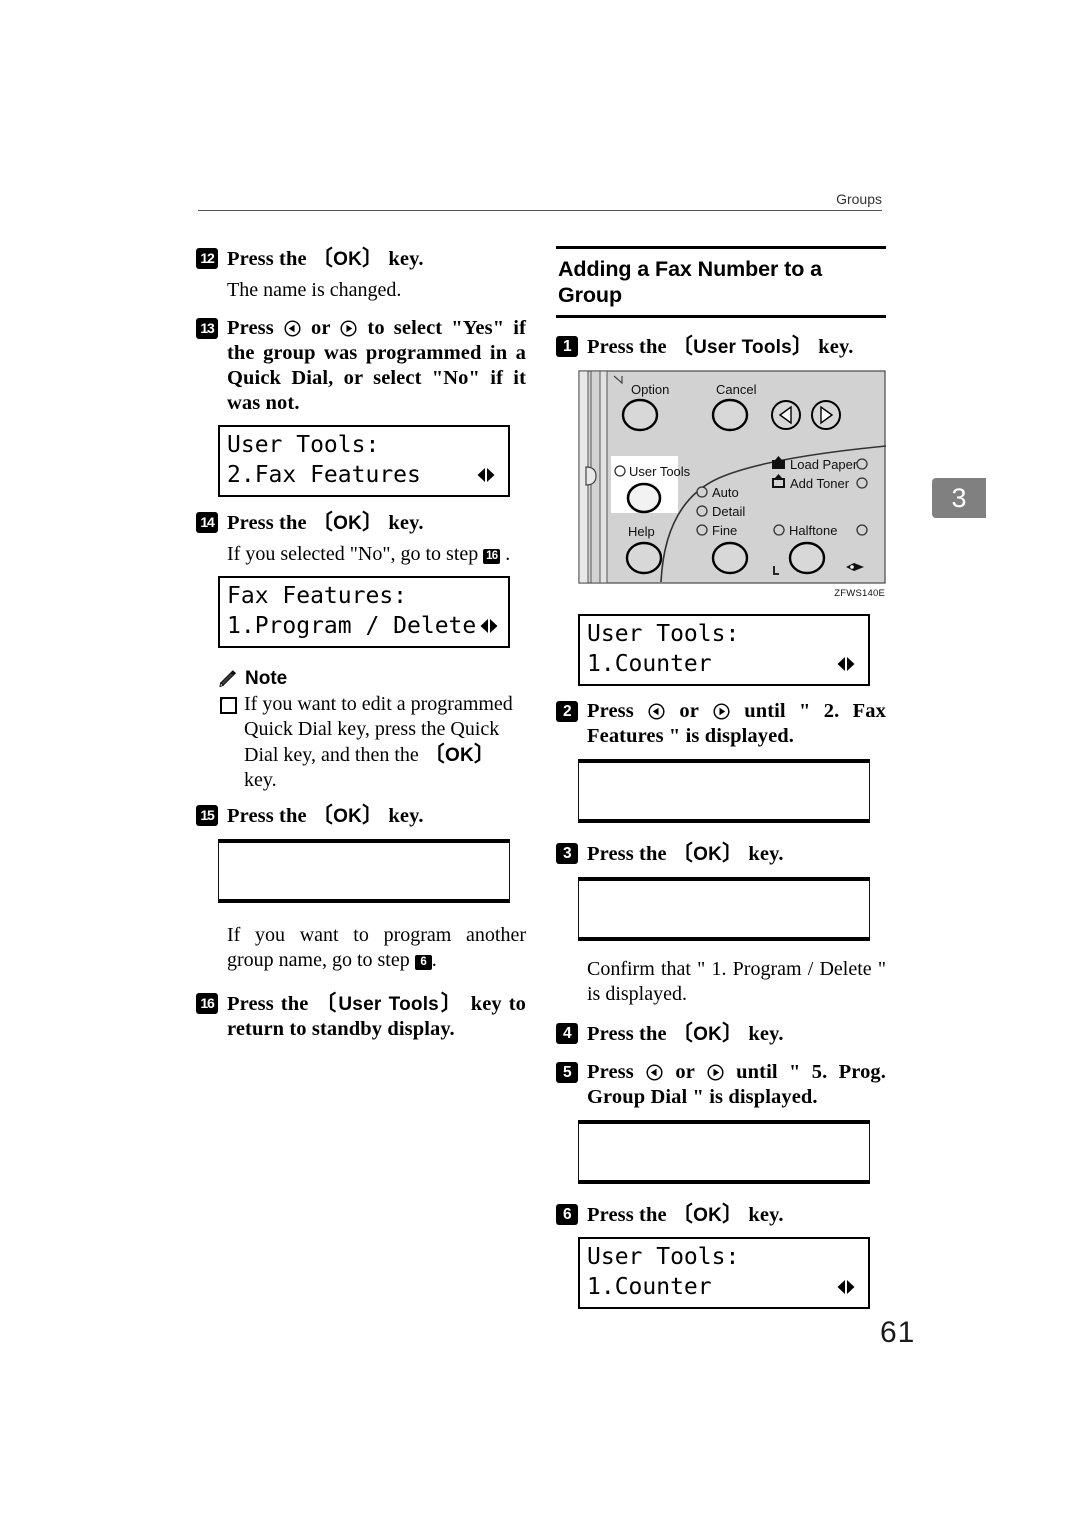 Image resolution: width=1080 pixels, height=1526 pixels. What do you see at coordinates (228, 705) in the screenshot?
I see `note-bullet-icon` at bounding box center [228, 705].